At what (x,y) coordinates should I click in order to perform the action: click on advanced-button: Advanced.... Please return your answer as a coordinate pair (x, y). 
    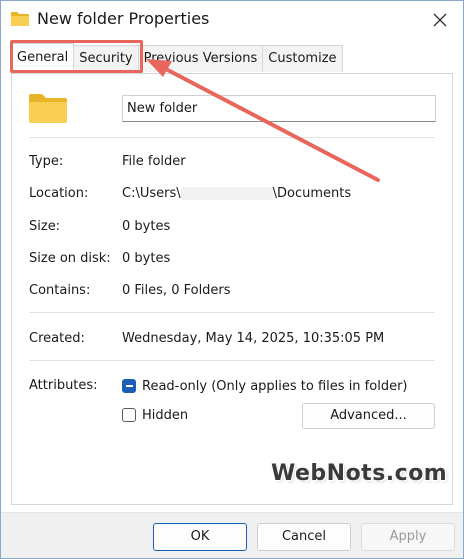
    Looking at the image, I should click on (368, 416).